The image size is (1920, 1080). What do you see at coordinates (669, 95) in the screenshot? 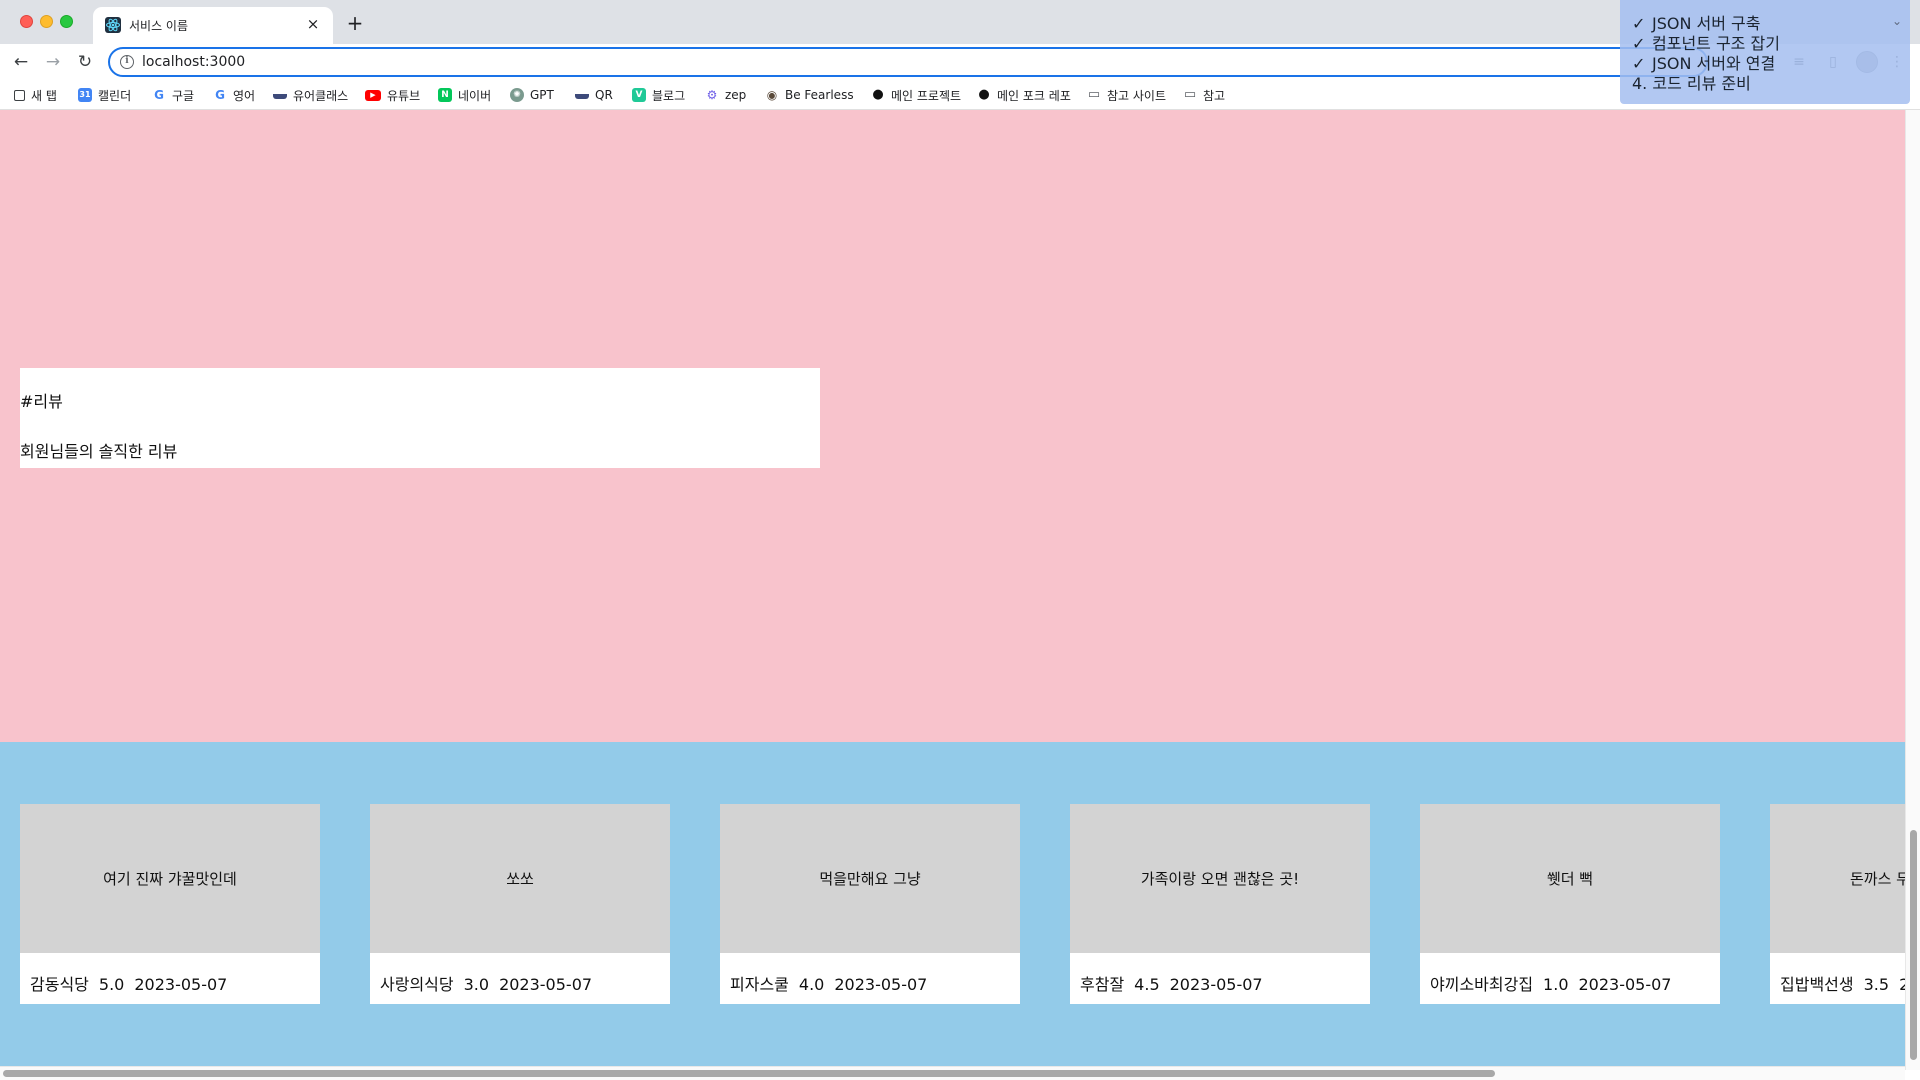
I see `bookmark-label: 블로그` at bounding box center [669, 95].